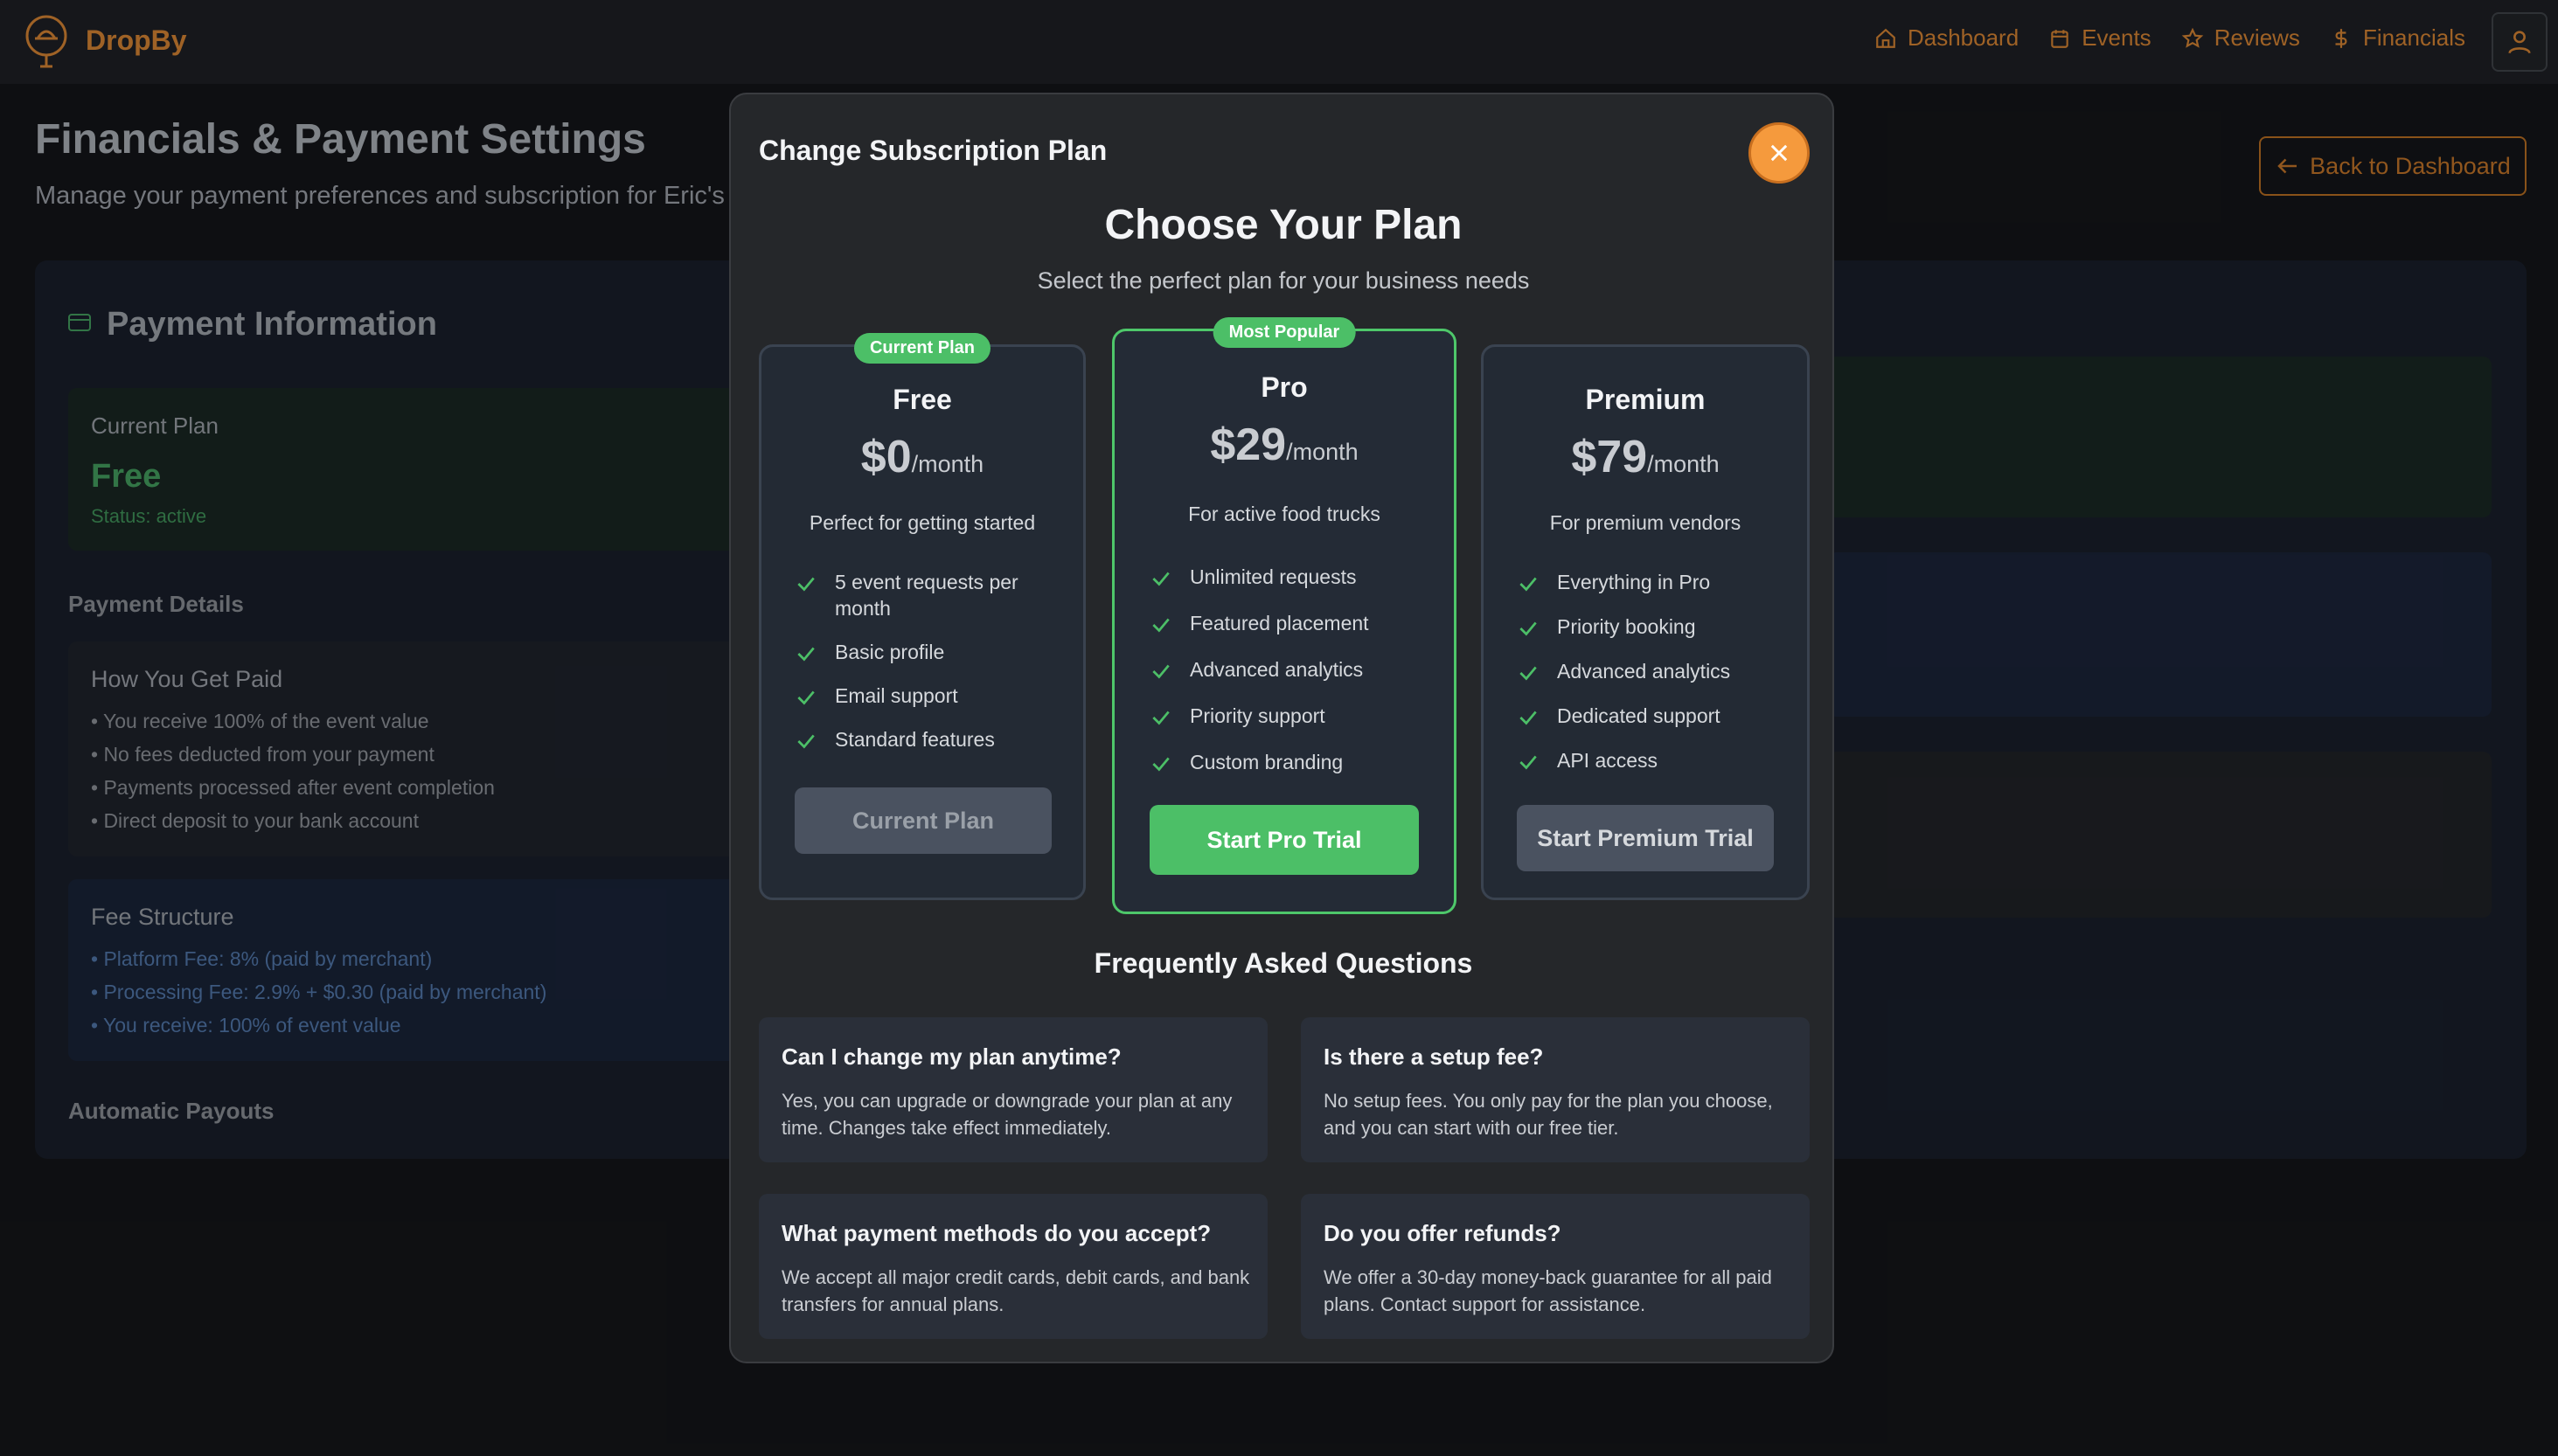  I want to click on plan-description: For premium vendors, so click(1645, 522).